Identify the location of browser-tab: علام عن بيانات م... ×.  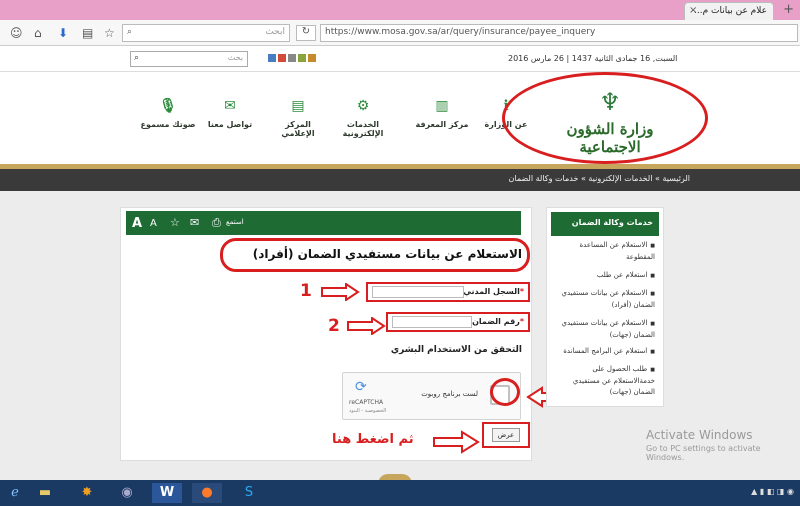
(729, 11).